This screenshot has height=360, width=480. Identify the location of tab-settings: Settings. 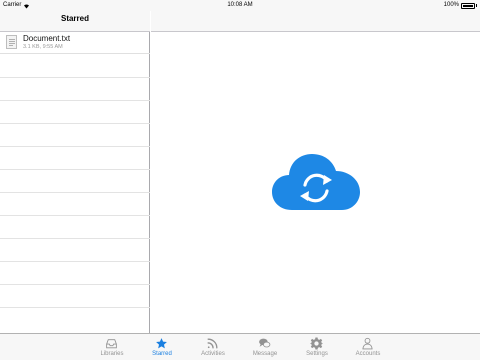
(317, 347).